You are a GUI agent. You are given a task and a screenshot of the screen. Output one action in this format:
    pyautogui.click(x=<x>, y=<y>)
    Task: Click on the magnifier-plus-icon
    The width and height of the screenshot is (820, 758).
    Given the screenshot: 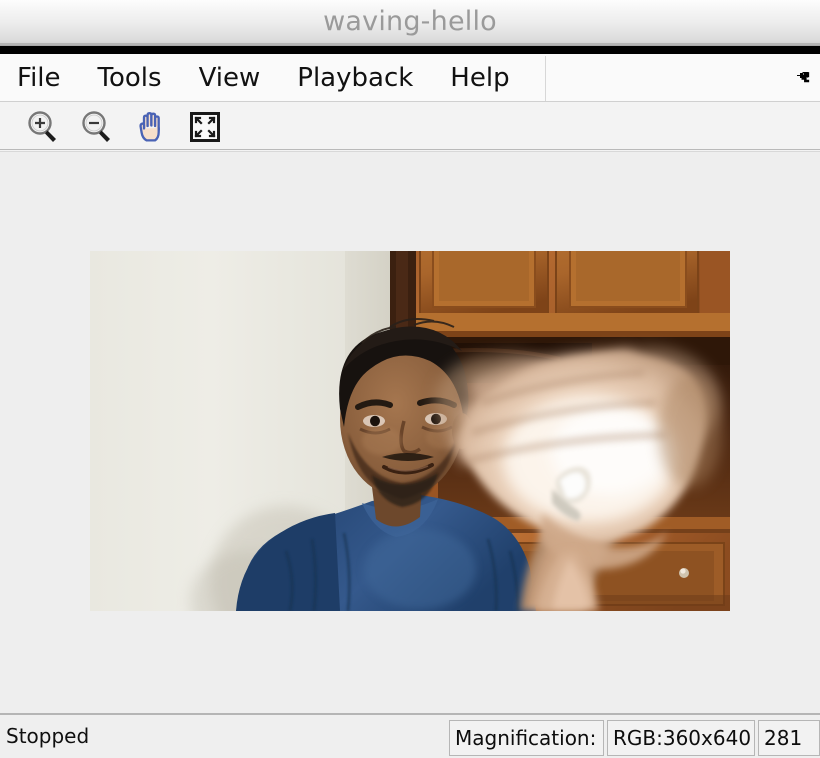 What is the action you would take?
    pyautogui.click(x=42, y=126)
    